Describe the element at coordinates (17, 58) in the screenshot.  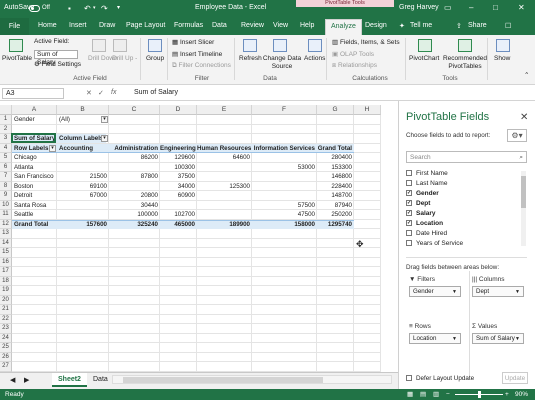
I see `pivottable-button: PivotTable` at that location.